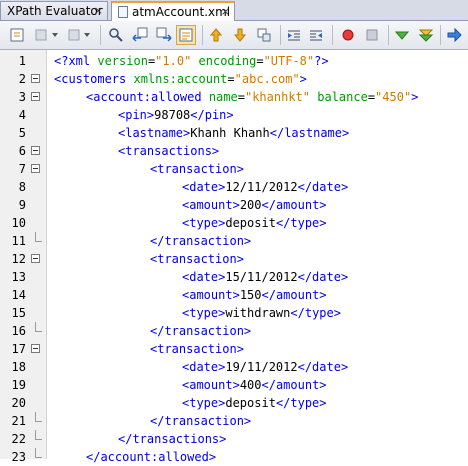 This screenshot has height=466, width=468. Describe the element at coordinates (216, 35) in the screenshot. I see `prev-bookmark-icon` at that location.